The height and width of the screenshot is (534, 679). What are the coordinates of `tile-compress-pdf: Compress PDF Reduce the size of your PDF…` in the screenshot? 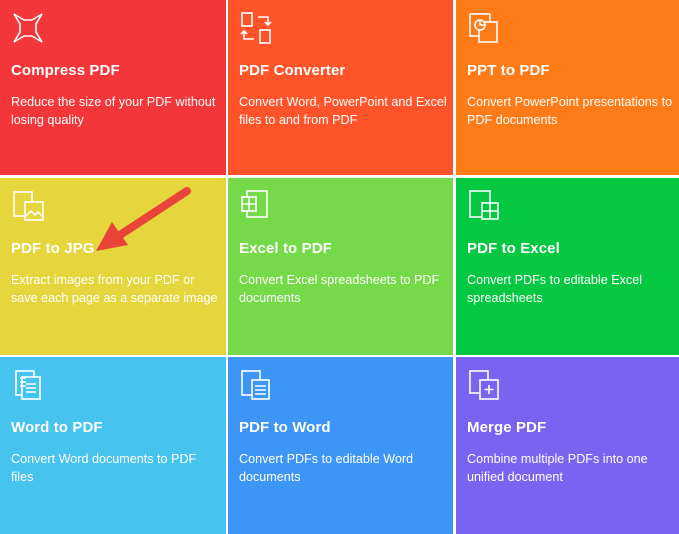 It's located at (113, 87).